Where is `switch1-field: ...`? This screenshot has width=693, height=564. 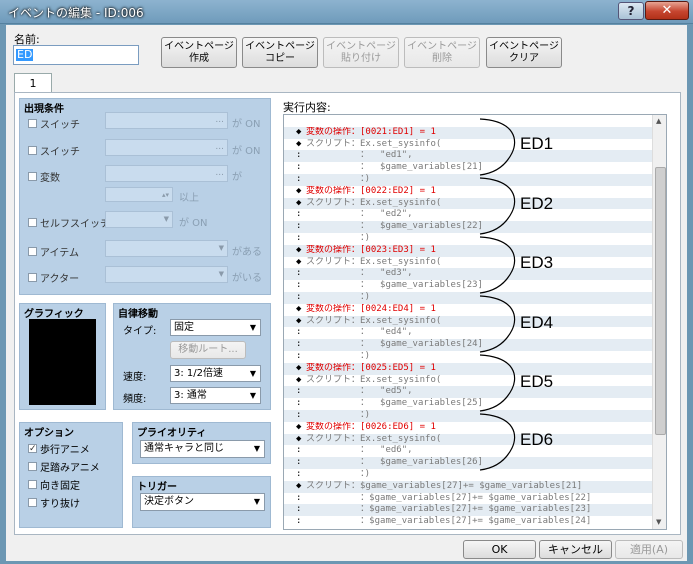
switch1-field: ... is located at coordinates (166, 120).